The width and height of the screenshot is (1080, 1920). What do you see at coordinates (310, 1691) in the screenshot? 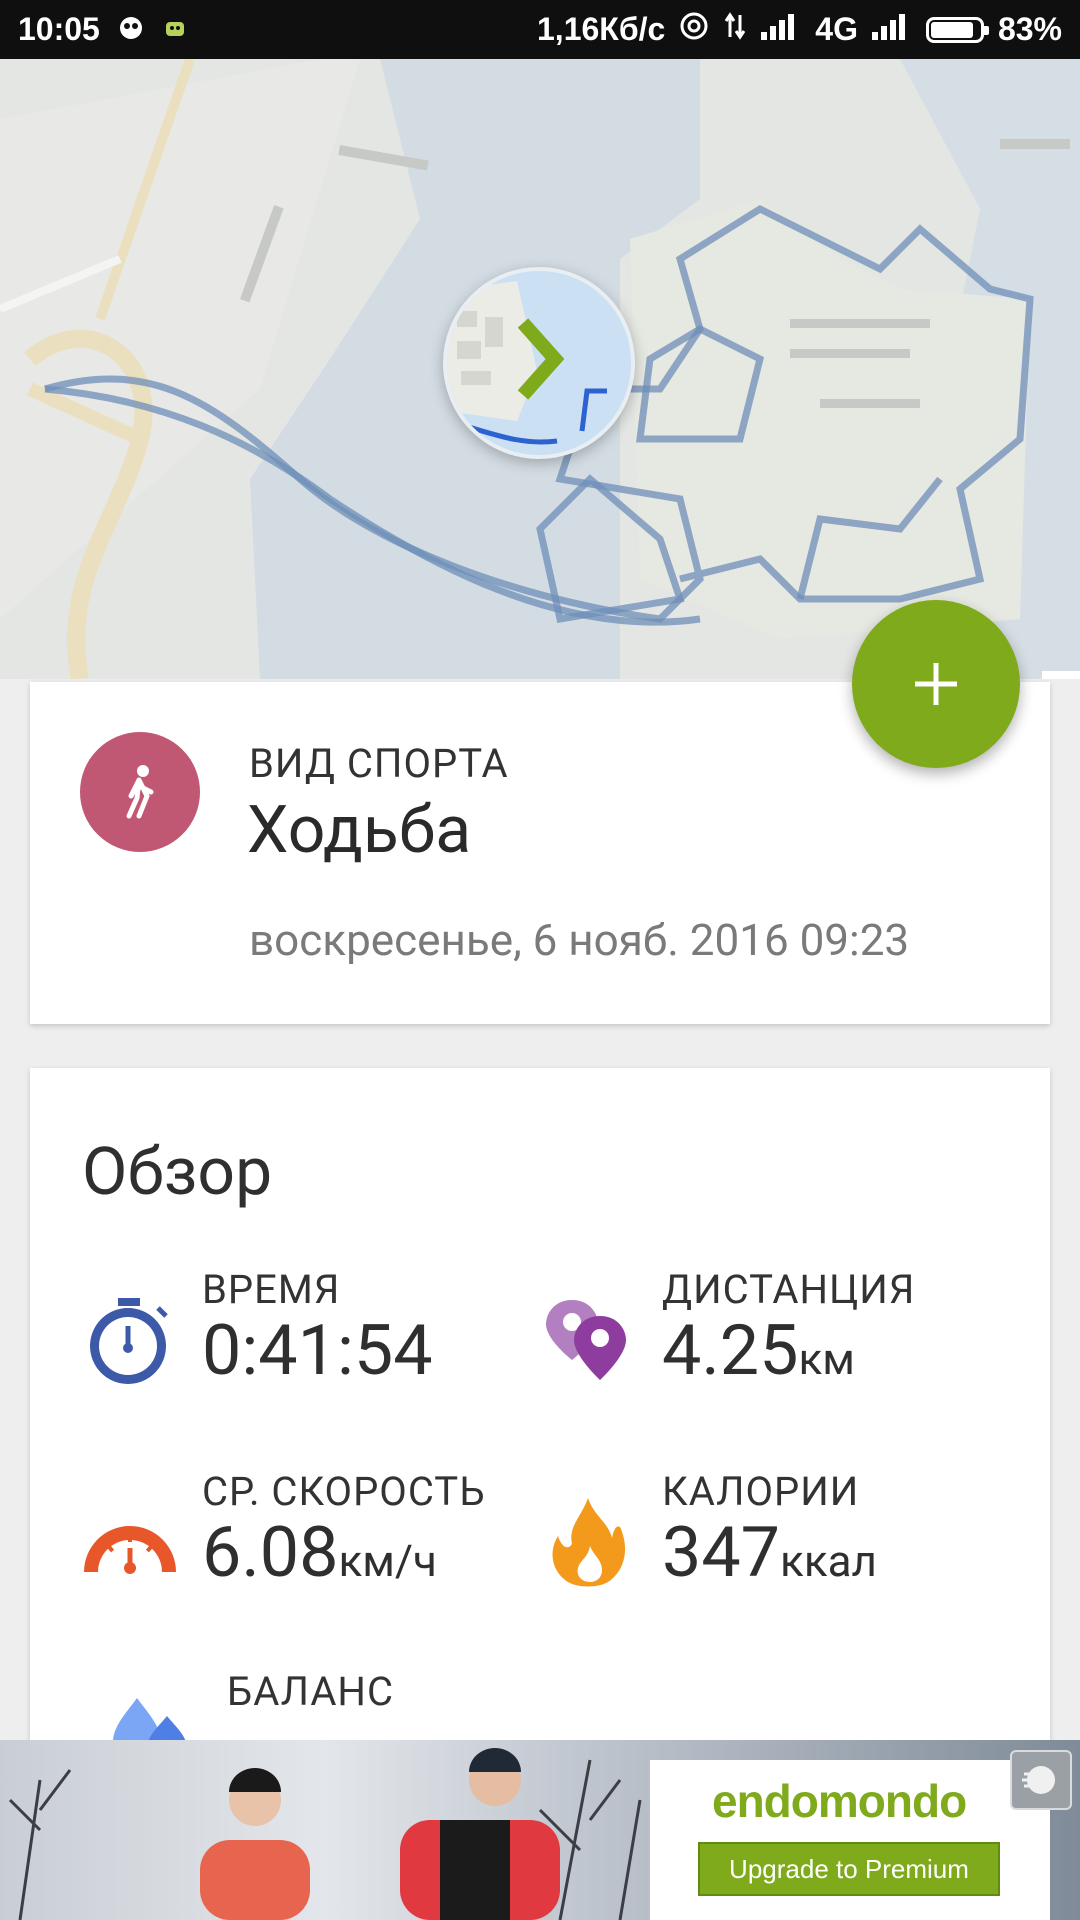
I see `stat-label: БАЛАНС` at bounding box center [310, 1691].